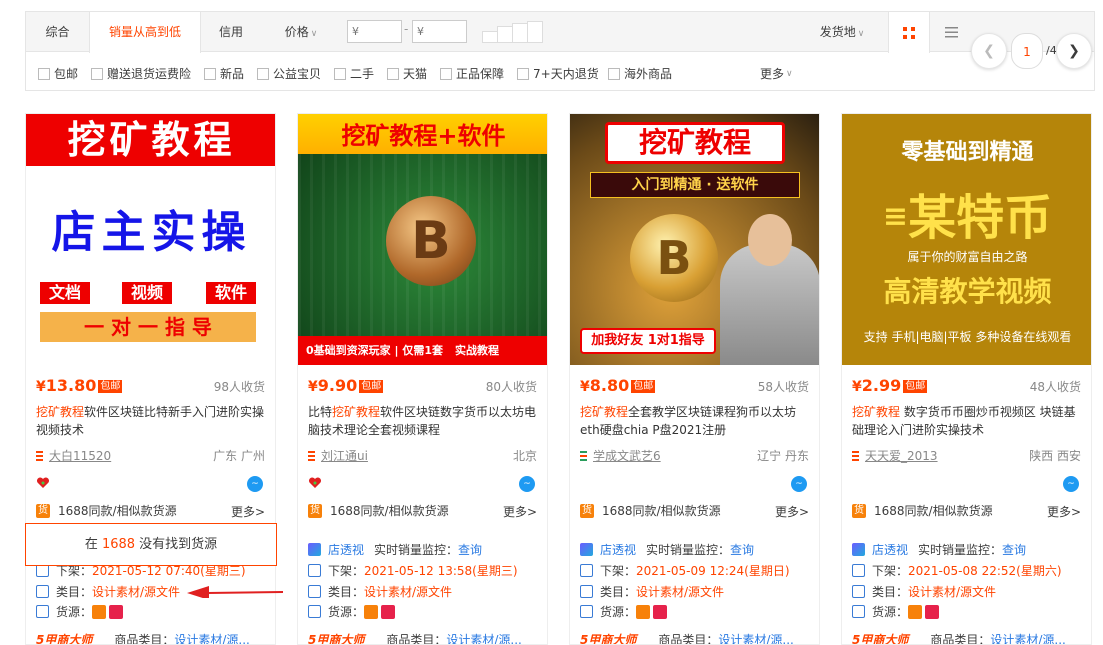  Describe the element at coordinates (151, 544) in the screenshot. I see `no-source-popup: 在 1688 没有找到货源` at that location.